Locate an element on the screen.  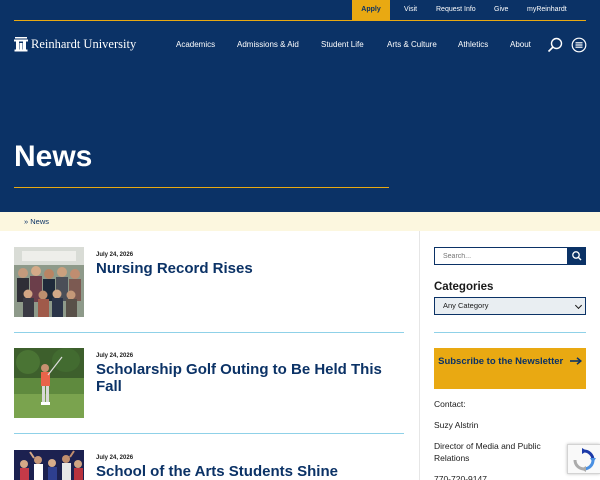
contact-label: Contact: is located at coordinates (450, 404).